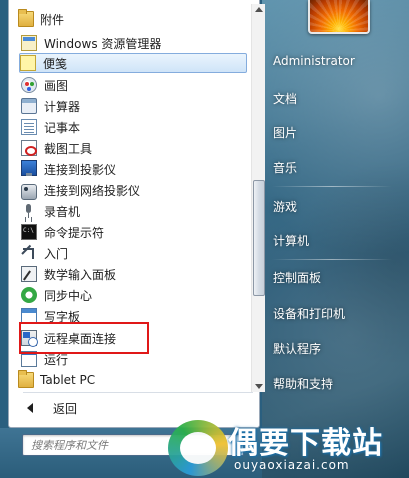 The width and height of the screenshot is (409, 478). What do you see at coordinates (29, 359) in the screenshot?
I see `run-icon` at bounding box center [29, 359].